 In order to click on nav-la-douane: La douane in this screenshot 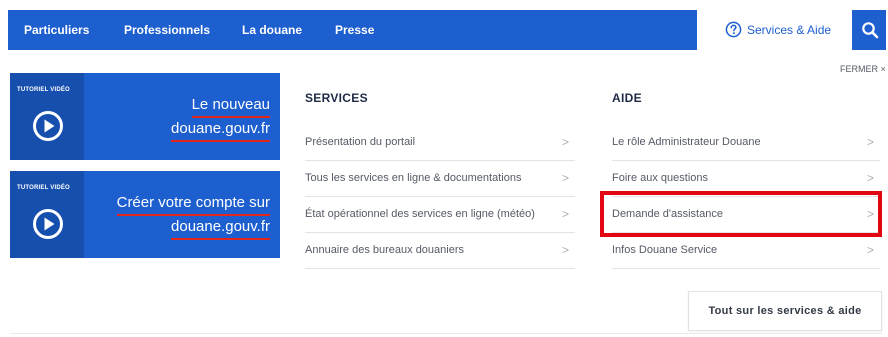, I will do `click(272, 30)`.